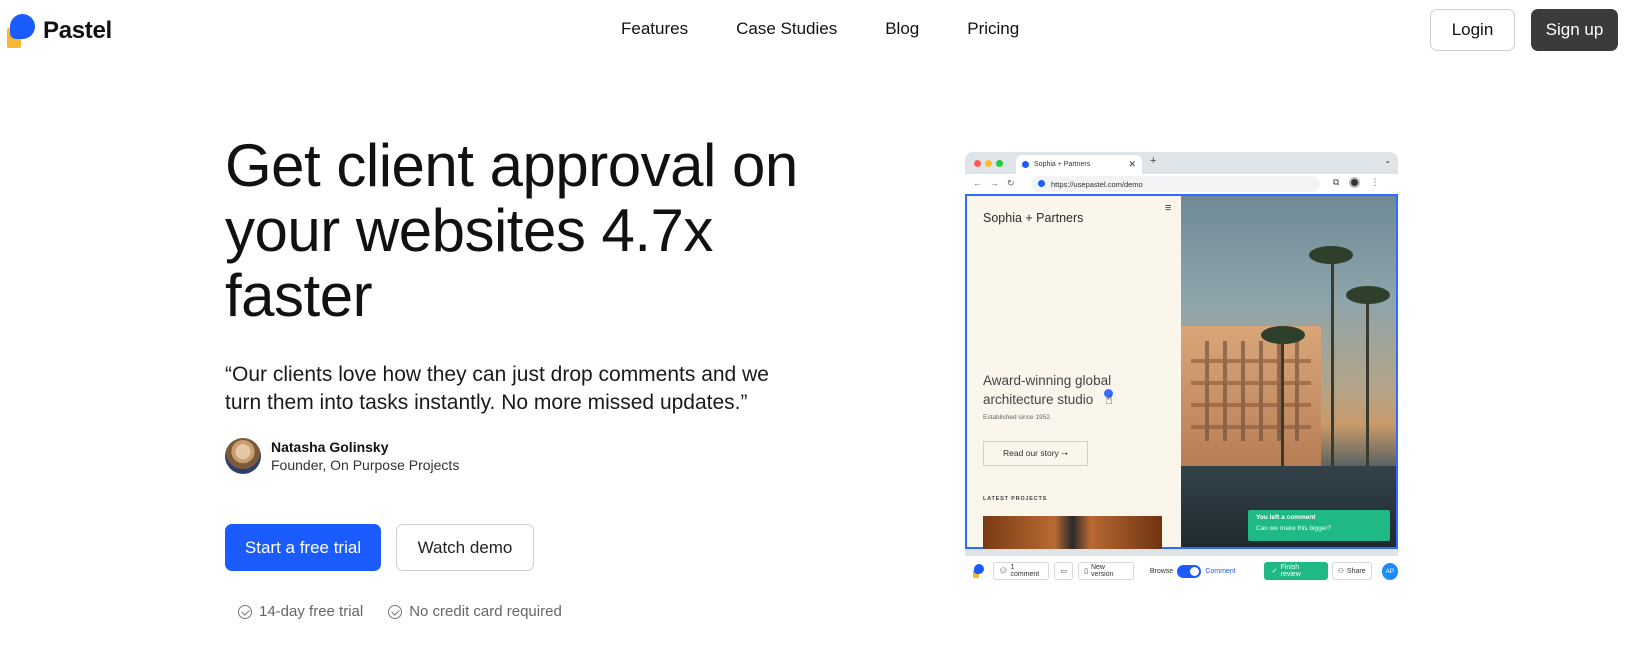 Image resolution: width=1628 pixels, height=671 pixels. I want to click on browse-label: Browse, so click(1161, 571).